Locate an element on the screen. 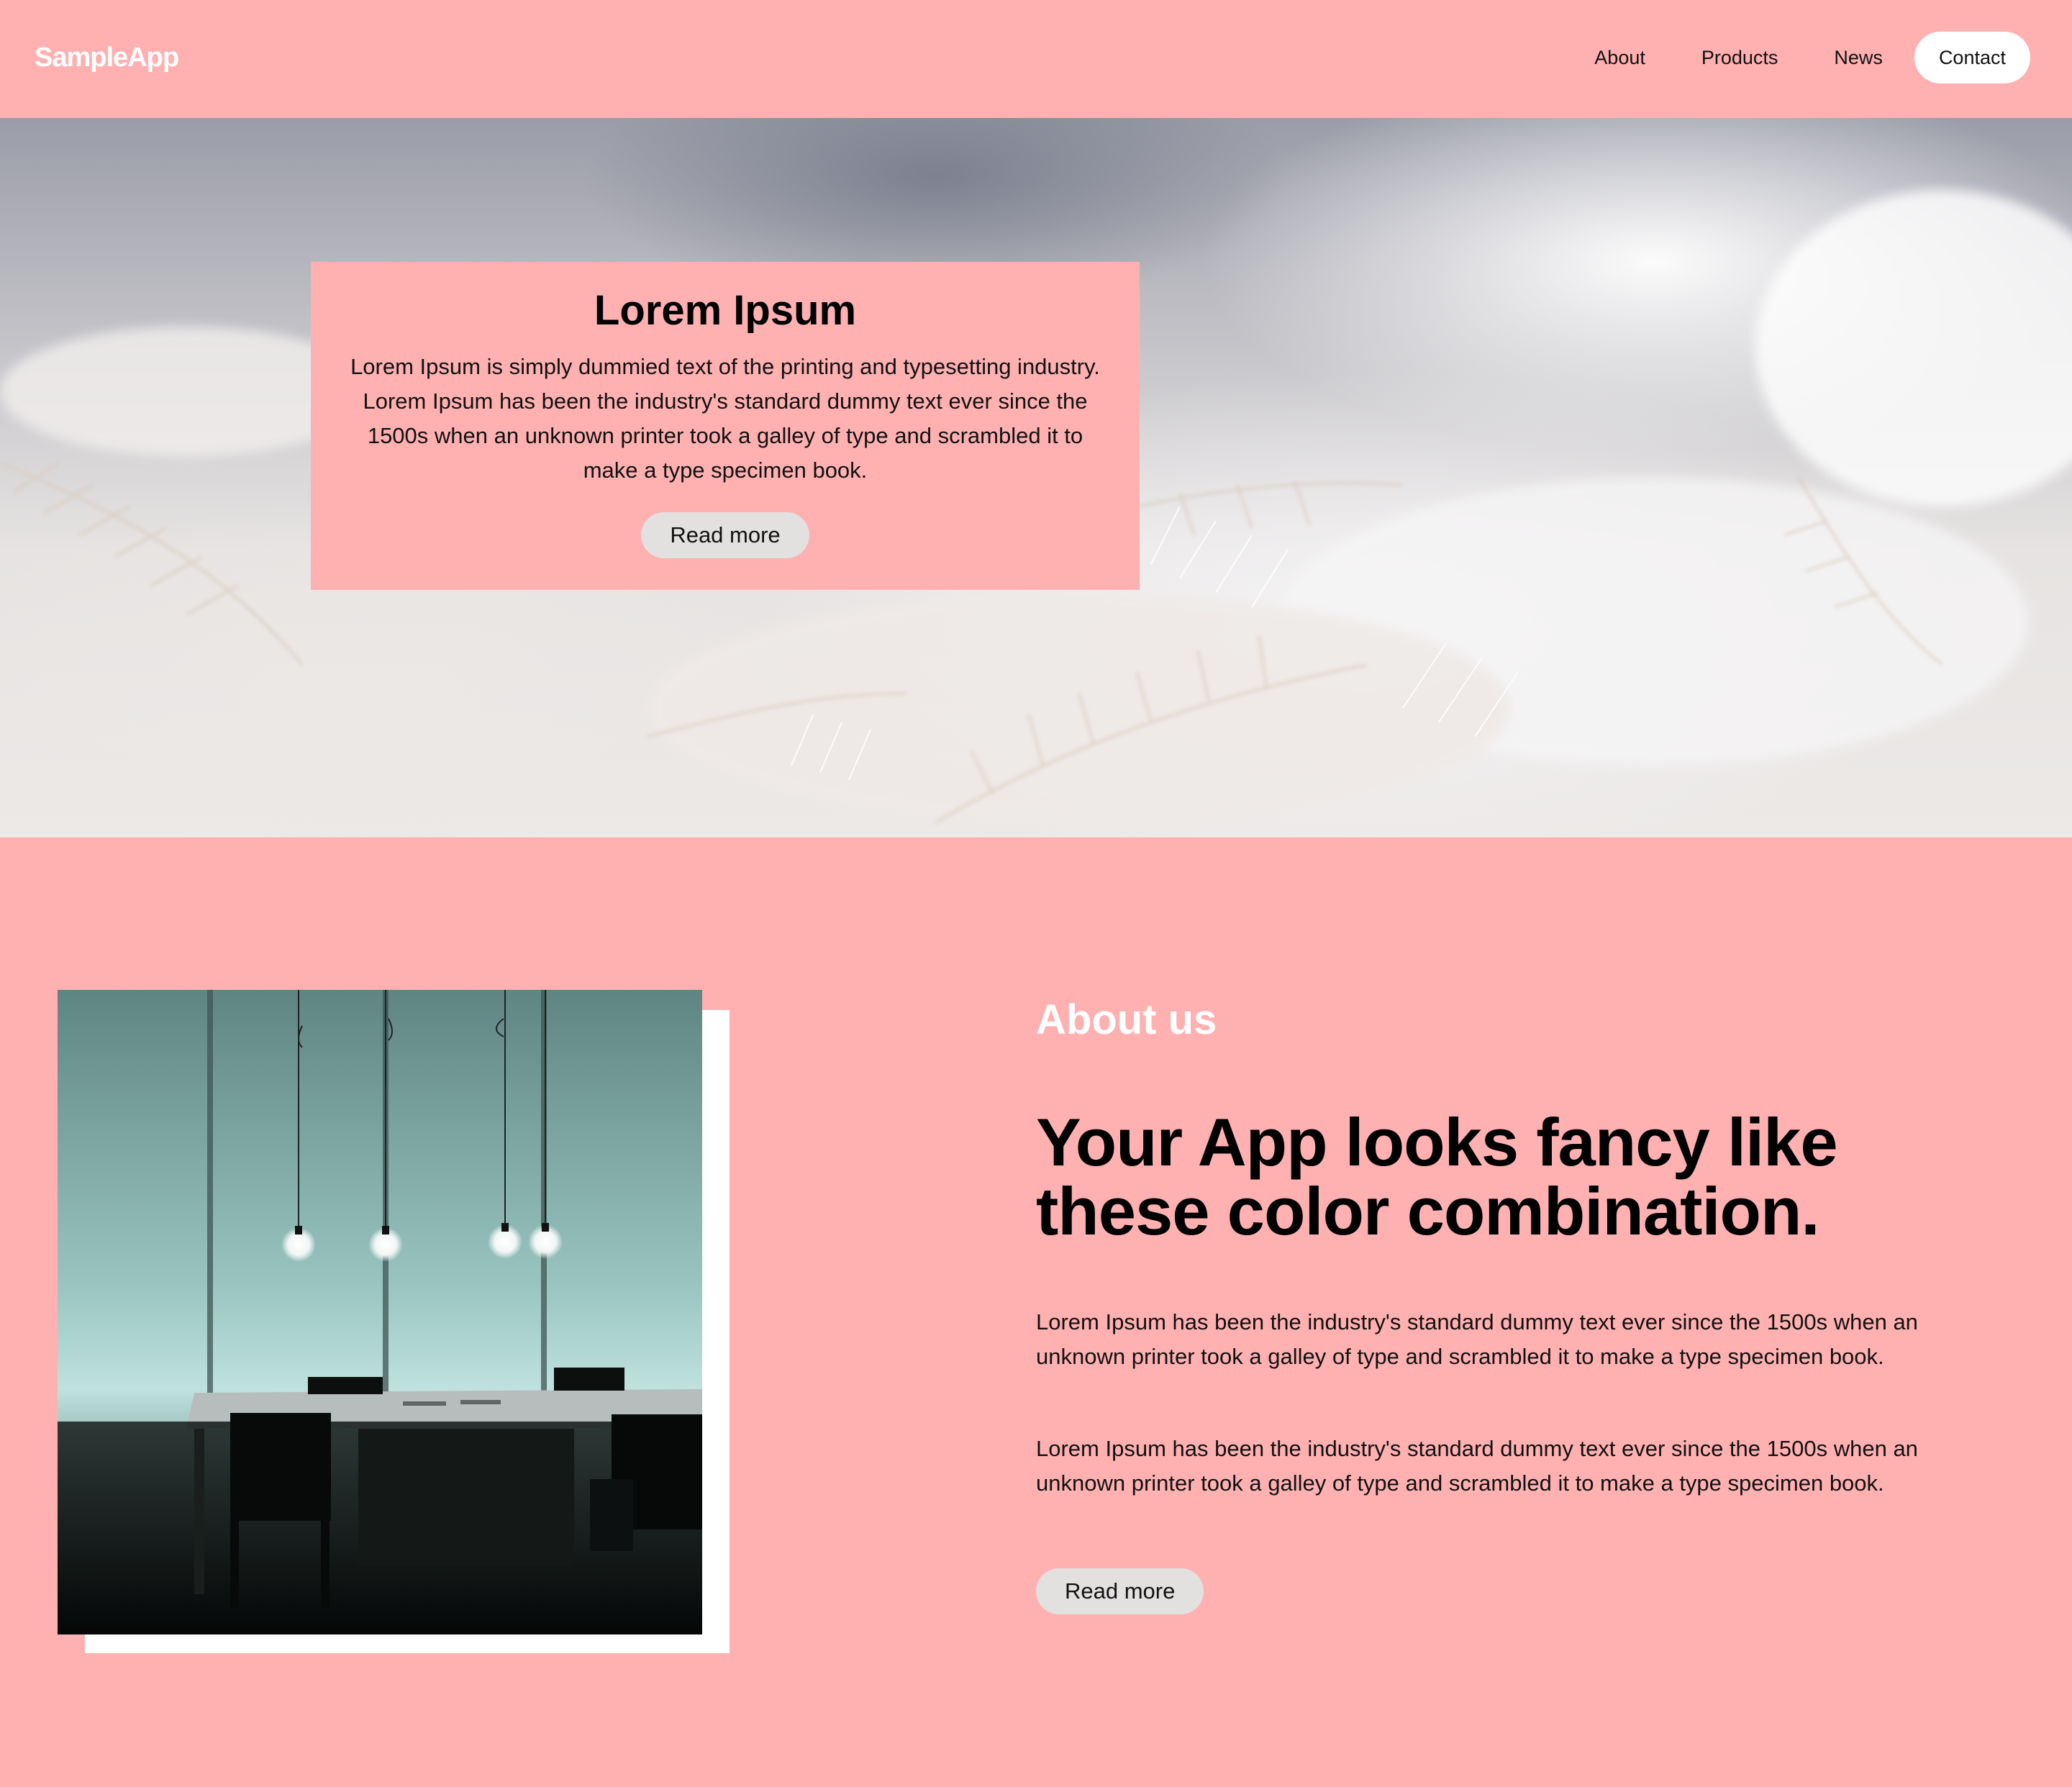 This screenshot has width=2072, height=1787. nav-contact-button: Contact is located at coordinates (1972, 57).